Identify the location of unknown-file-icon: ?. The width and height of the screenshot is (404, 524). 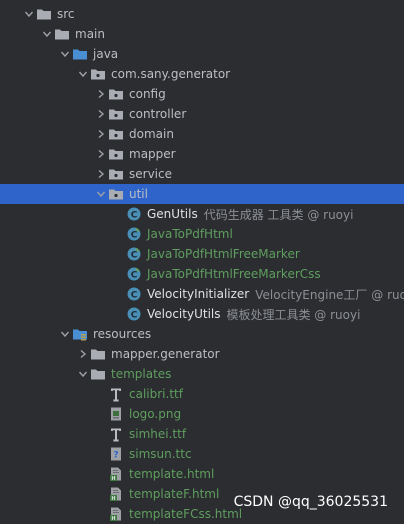
(116, 454).